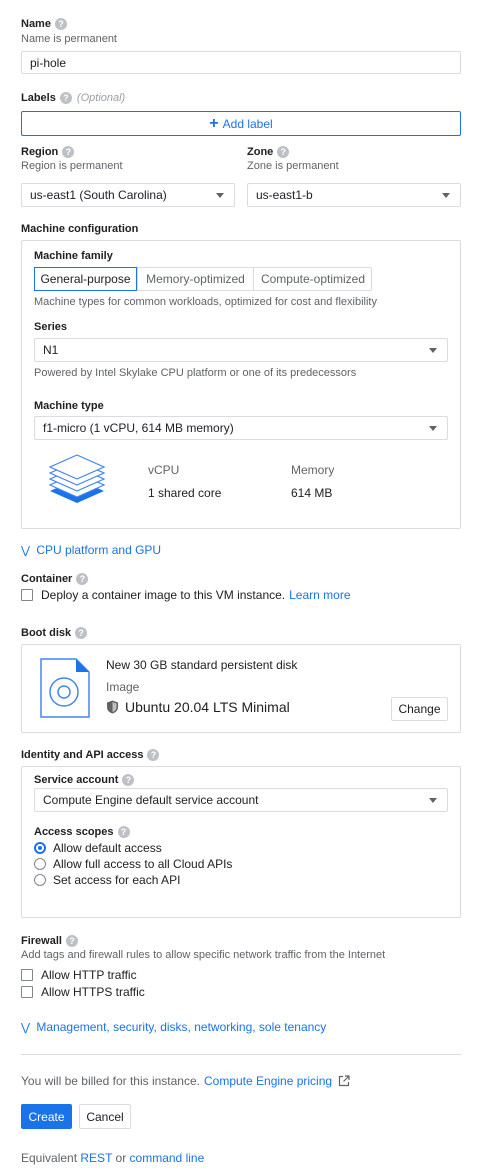  I want to click on http-checkbox, so click(27, 975).